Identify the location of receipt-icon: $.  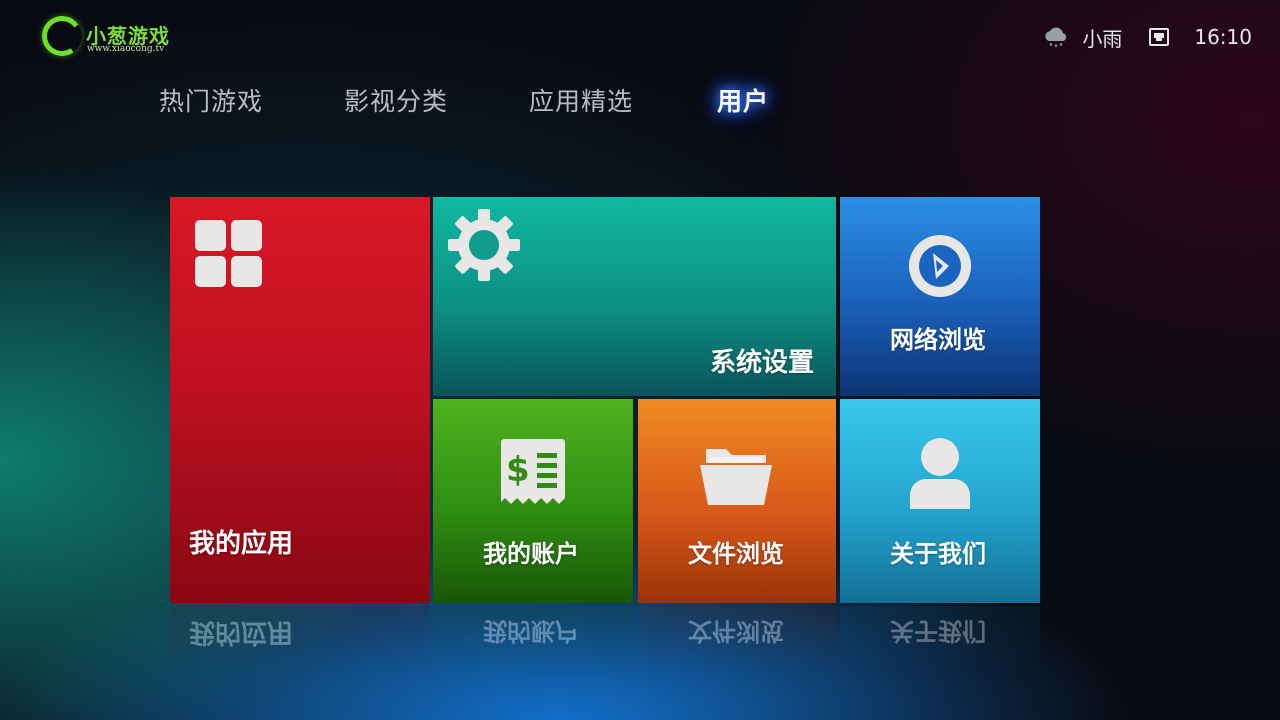
(533, 471).